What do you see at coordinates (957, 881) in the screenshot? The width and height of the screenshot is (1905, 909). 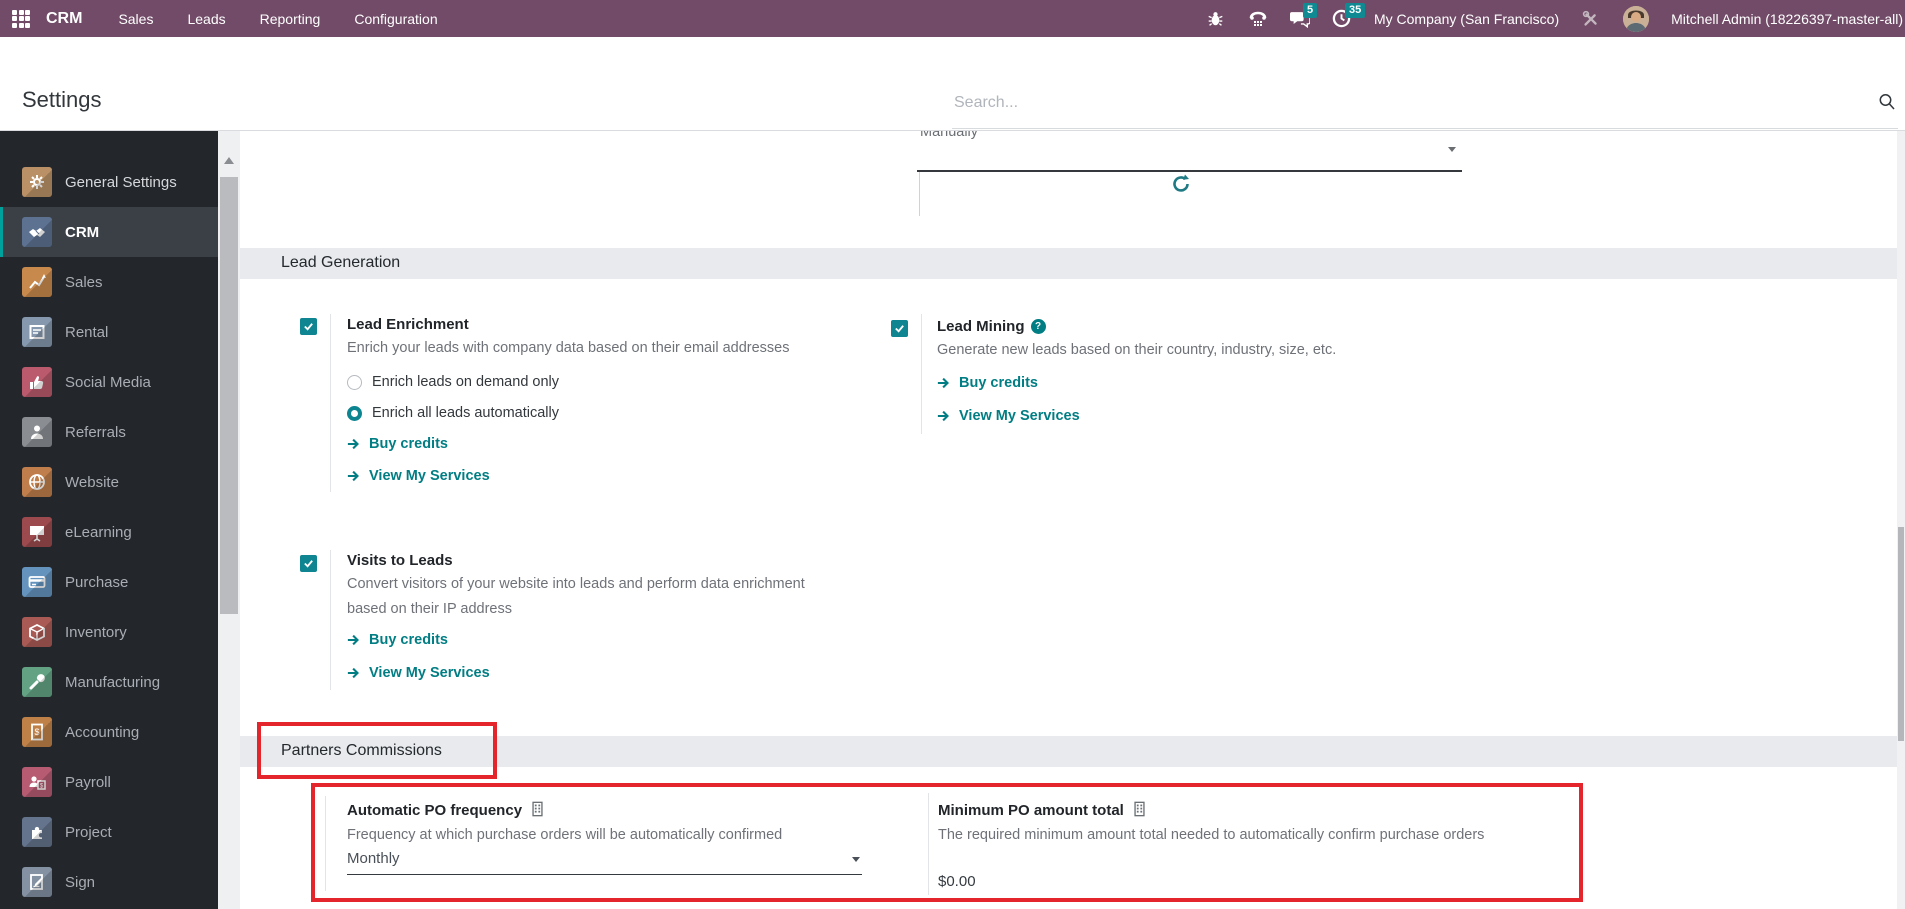 I see `minimum-po-amount-value: $0.00` at bounding box center [957, 881].